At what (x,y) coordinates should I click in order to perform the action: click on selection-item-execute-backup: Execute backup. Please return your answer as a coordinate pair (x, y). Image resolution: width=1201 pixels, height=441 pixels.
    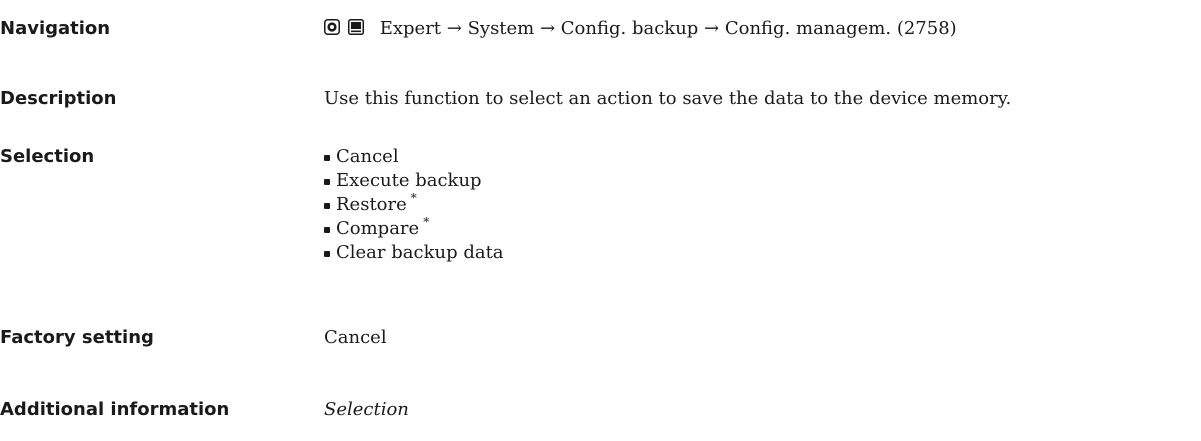
    Looking at the image, I should click on (414, 181).